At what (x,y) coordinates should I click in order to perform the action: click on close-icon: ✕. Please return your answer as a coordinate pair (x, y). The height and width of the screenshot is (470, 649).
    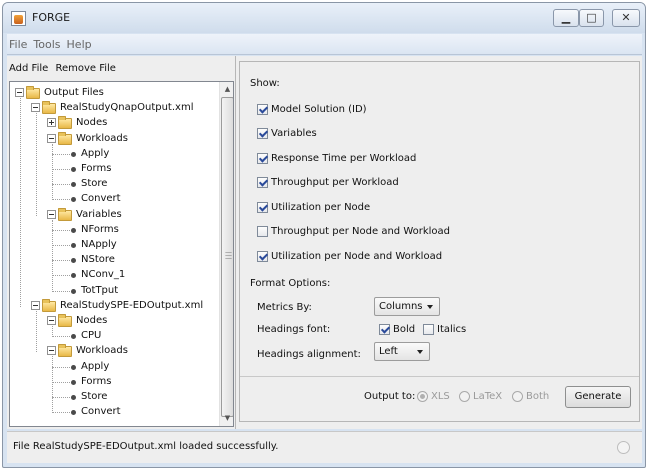
    Looking at the image, I should click on (626, 17).